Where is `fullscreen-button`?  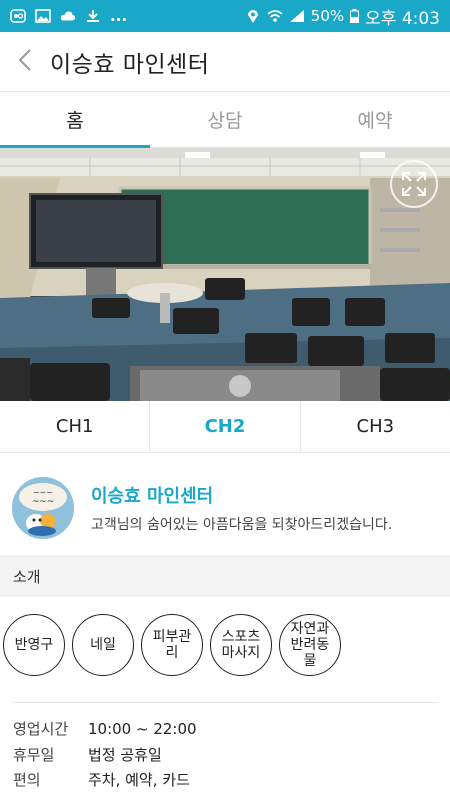
fullscreen-button is located at coordinates (414, 184).